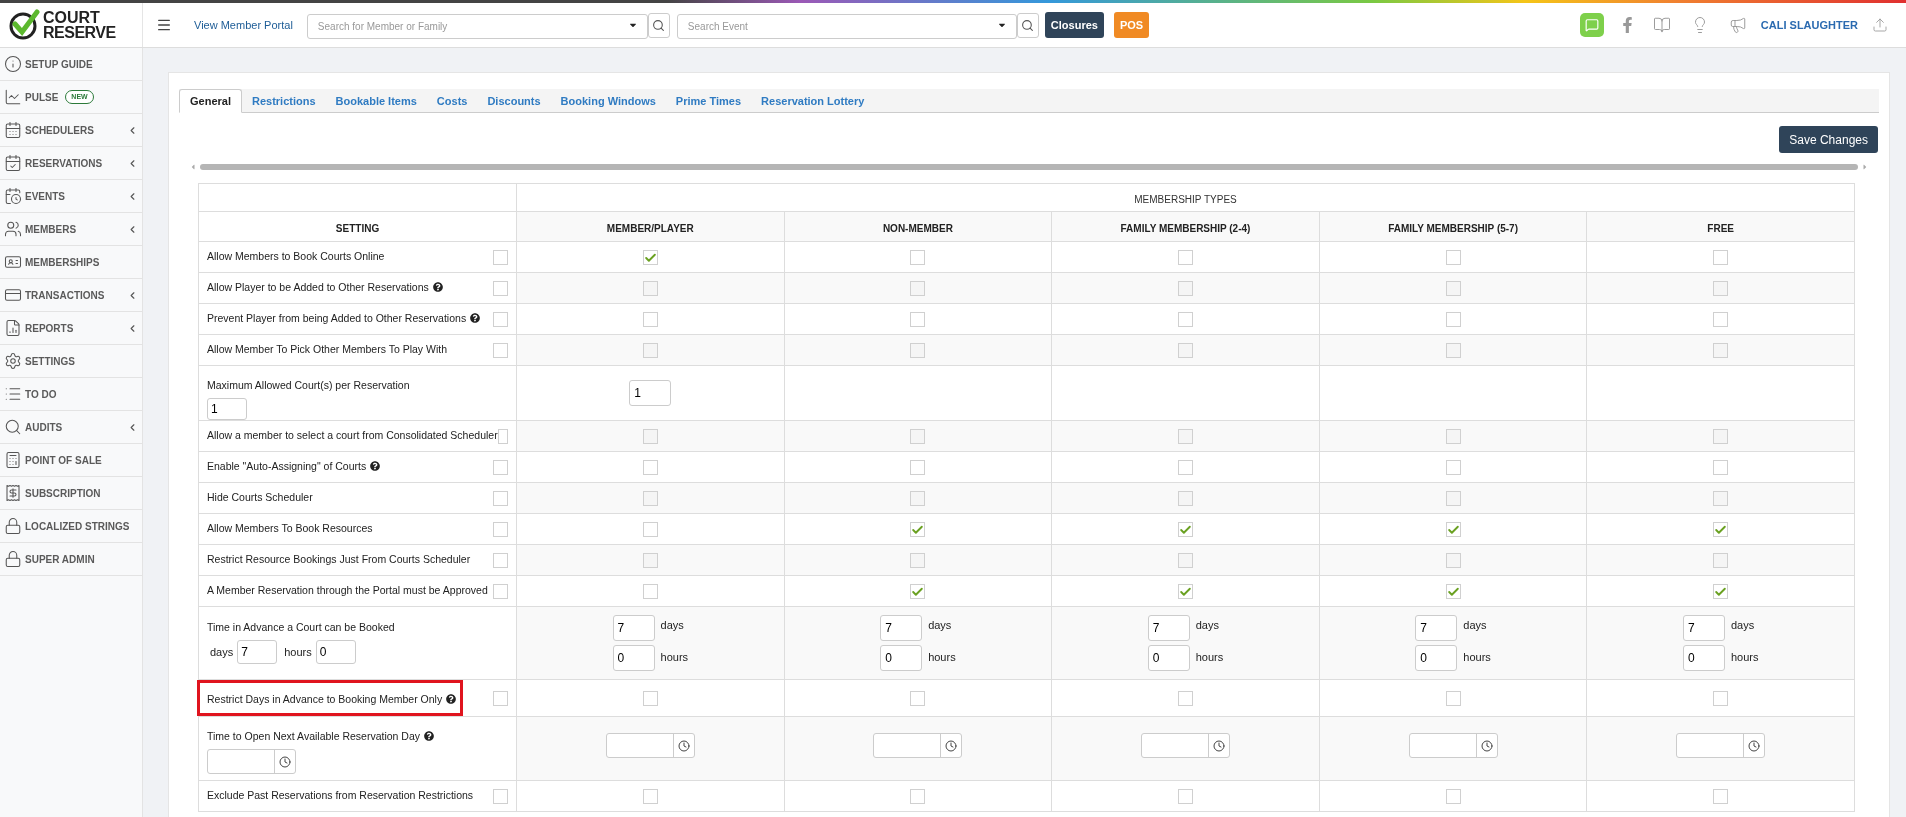 This screenshot has height=817, width=1906. What do you see at coordinates (1809, 25) in the screenshot?
I see `user-name: CALI SLAUGHTER` at bounding box center [1809, 25].